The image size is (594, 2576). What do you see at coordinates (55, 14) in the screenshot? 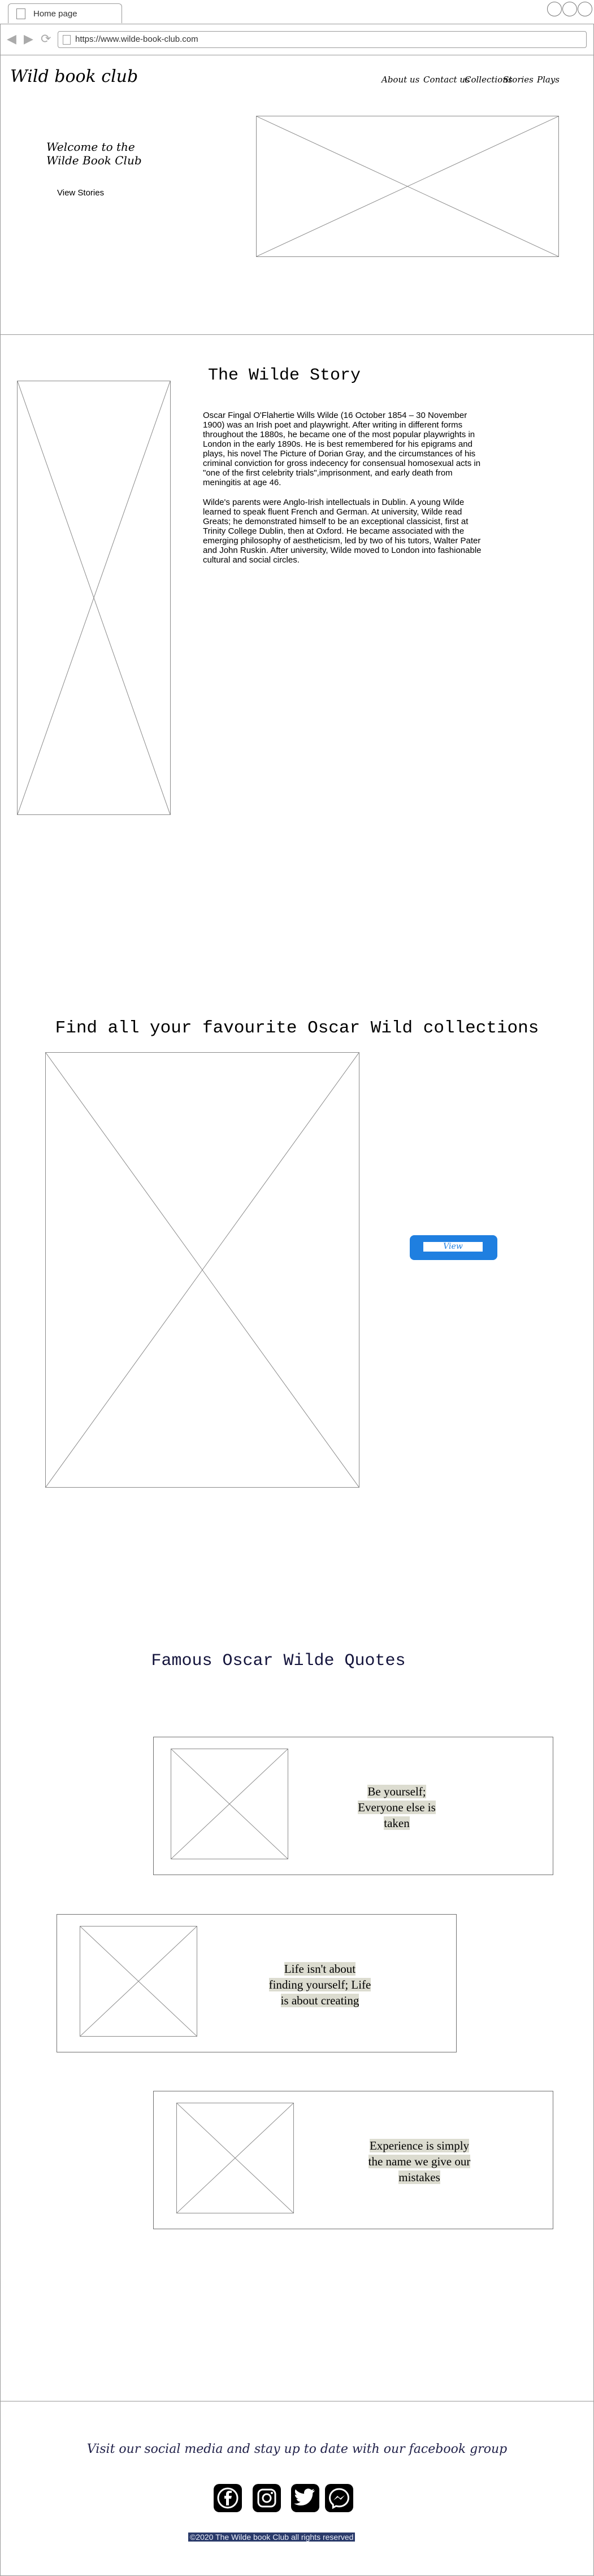
I see `tab-title: Home page` at bounding box center [55, 14].